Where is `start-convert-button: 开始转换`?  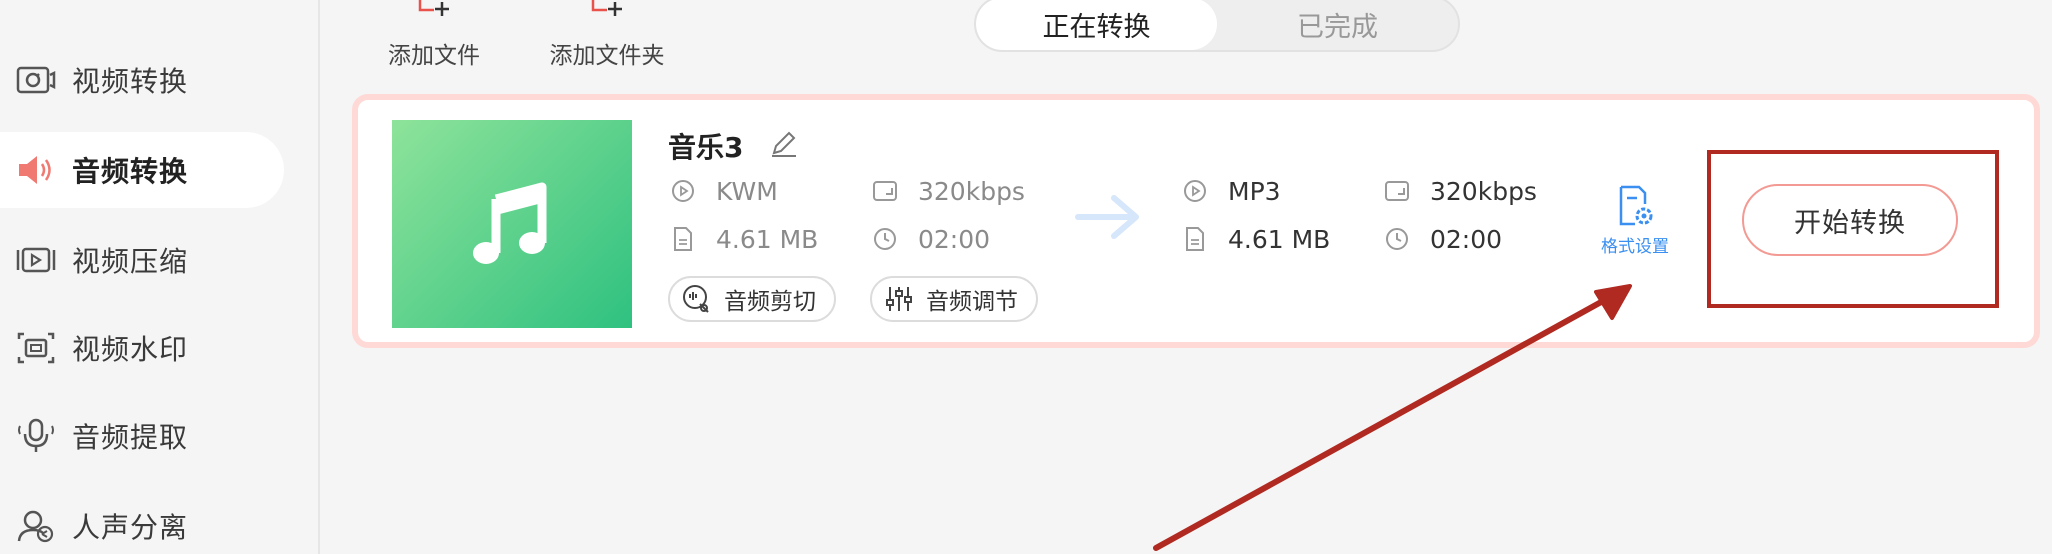
start-convert-button: 开始转换 is located at coordinates (1850, 220).